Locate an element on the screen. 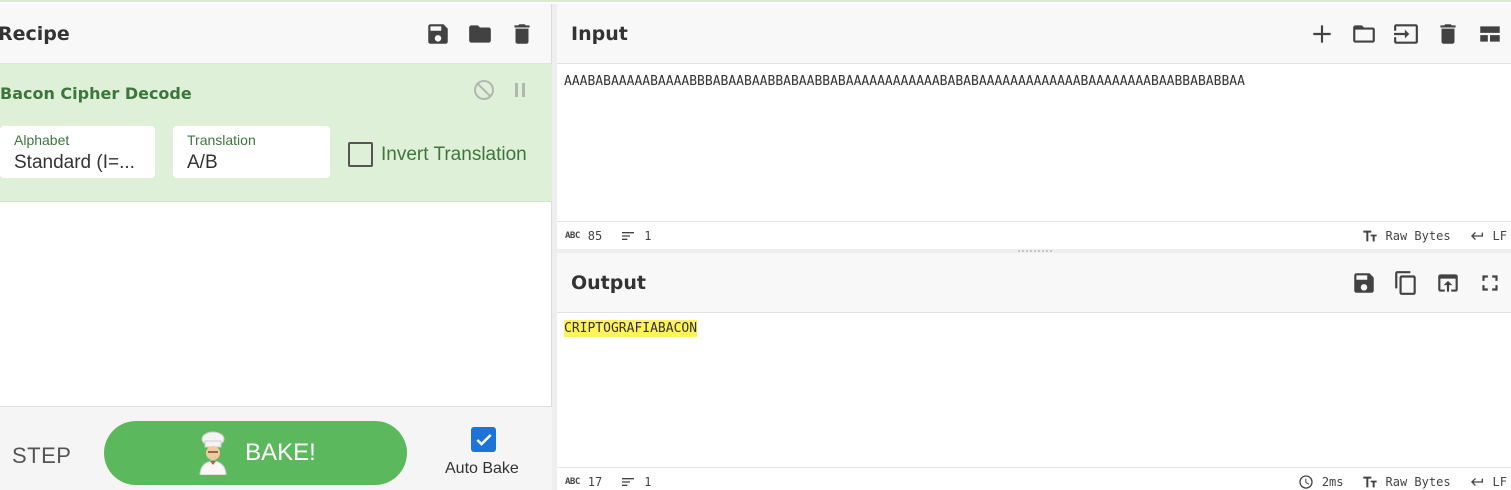 The width and height of the screenshot is (1511, 490). plus-icon is located at coordinates (1322, 33).